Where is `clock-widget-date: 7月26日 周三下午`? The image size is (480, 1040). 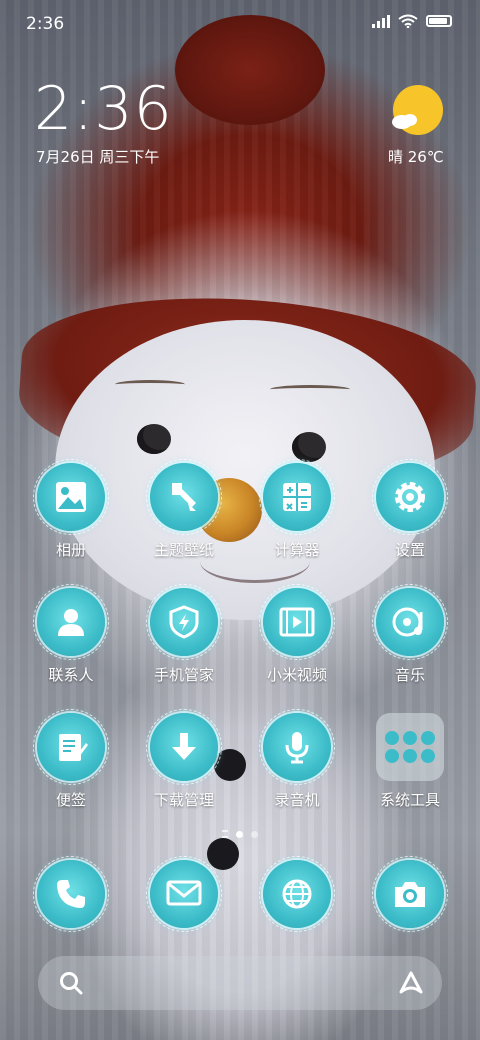
clock-widget-date: 7月26日 周三下午 is located at coordinates (97, 156).